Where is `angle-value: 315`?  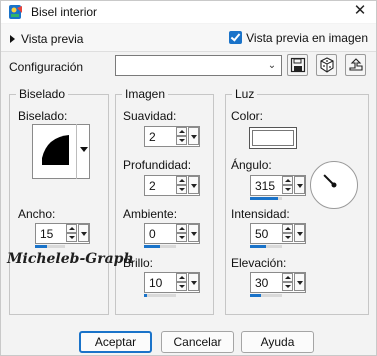 angle-value: 315 is located at coordinates (265, 186).